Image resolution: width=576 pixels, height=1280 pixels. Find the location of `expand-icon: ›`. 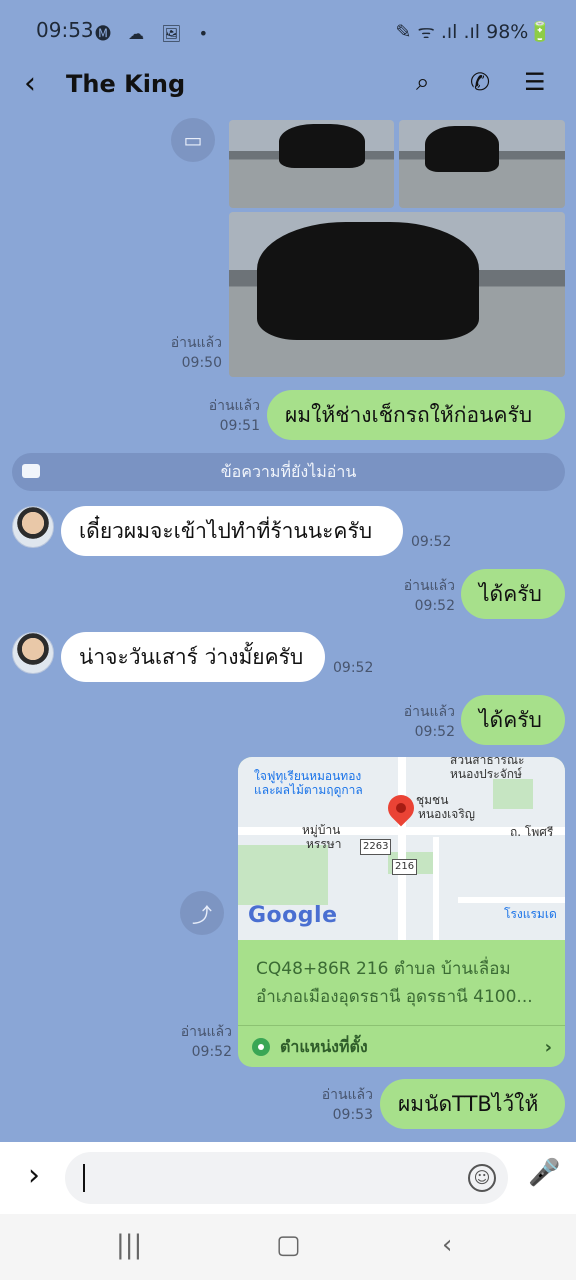

expand-icon: › is located at coordinates (34, 1175).